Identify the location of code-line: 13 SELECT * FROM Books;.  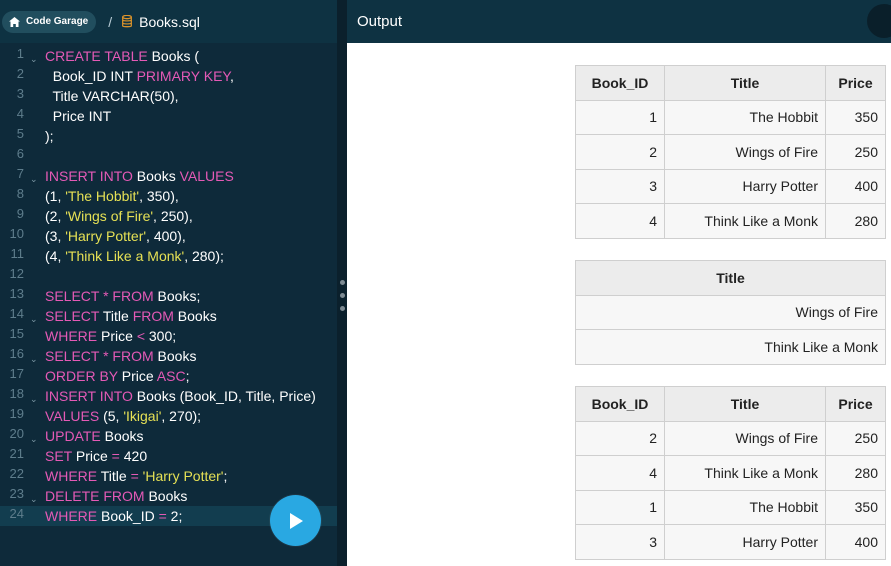
(168, 296).